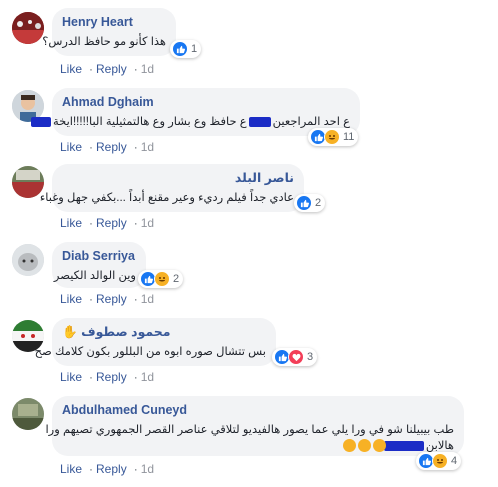 This screenshot has width=498, height=487. I want to click on comment-bubble: Diab Serriya وين الوالد الكيصر, so click(99, 265).